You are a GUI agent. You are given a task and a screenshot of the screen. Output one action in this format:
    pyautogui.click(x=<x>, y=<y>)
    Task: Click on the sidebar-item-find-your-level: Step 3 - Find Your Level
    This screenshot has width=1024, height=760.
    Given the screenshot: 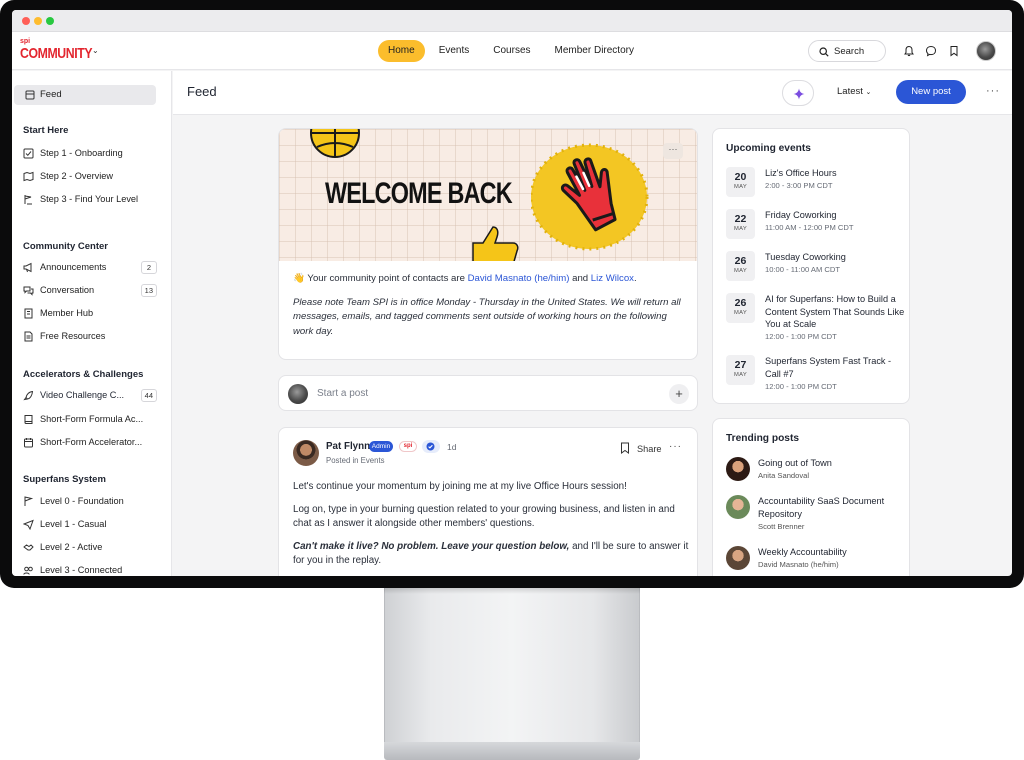 What is the action you would take?
    pyautogui.click(x=92, y=200)
    